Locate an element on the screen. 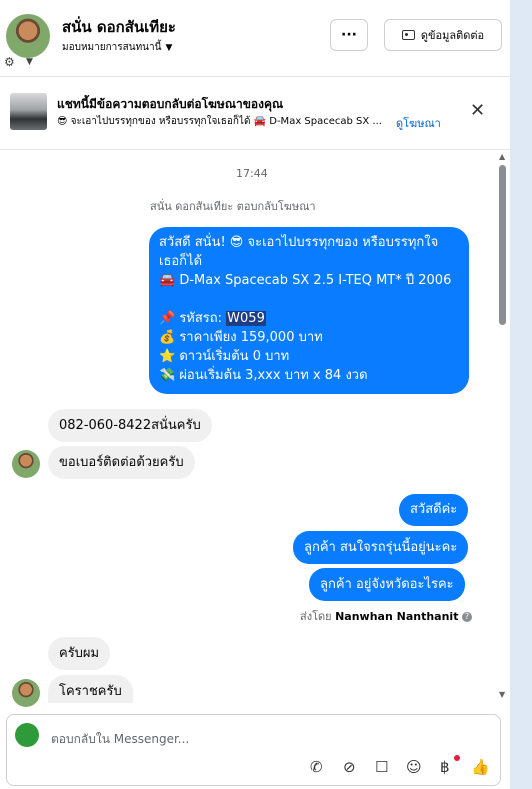  payment-icon: ฿ is located at coordinates (445, 767).